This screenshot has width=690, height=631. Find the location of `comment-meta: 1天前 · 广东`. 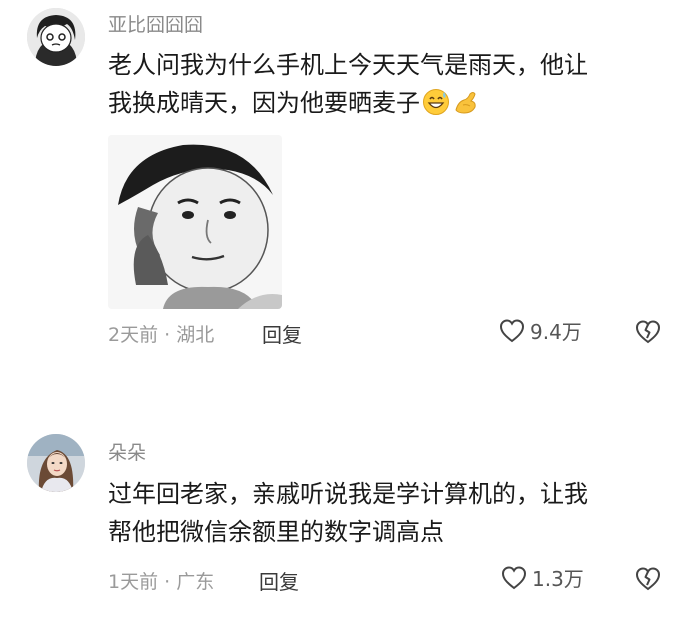

comment-meta: 1天前 · 广东 is located at coordinates (161, 580).